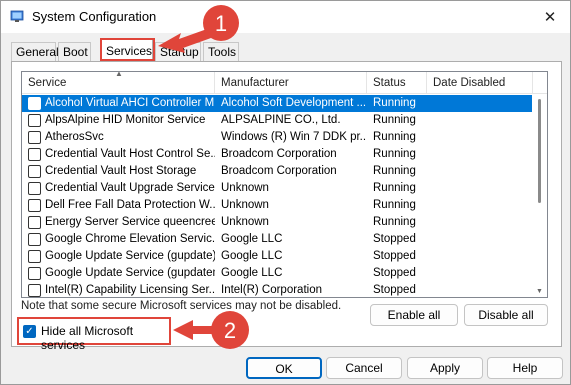 Image resolution: width=571 pixels, height=385 pixels. Describe the element at coordinates (397, 83) in the screenshot. I see `column-header-status: Status` at that location.